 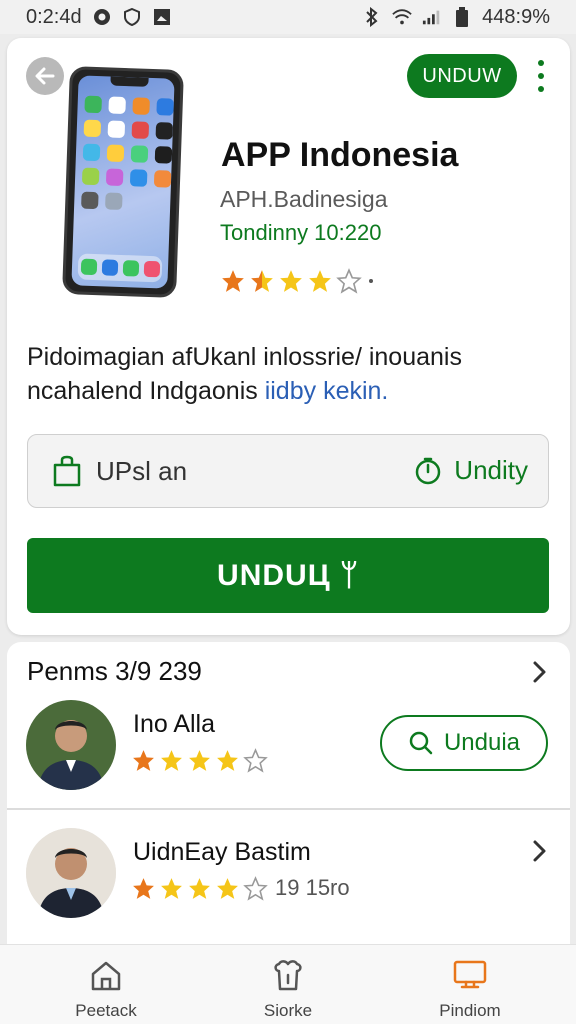 What do you see at coordinates (327, 391) in the screenshot?
I see `description-link: iidby kekin.` at bounding box center [327, 391].